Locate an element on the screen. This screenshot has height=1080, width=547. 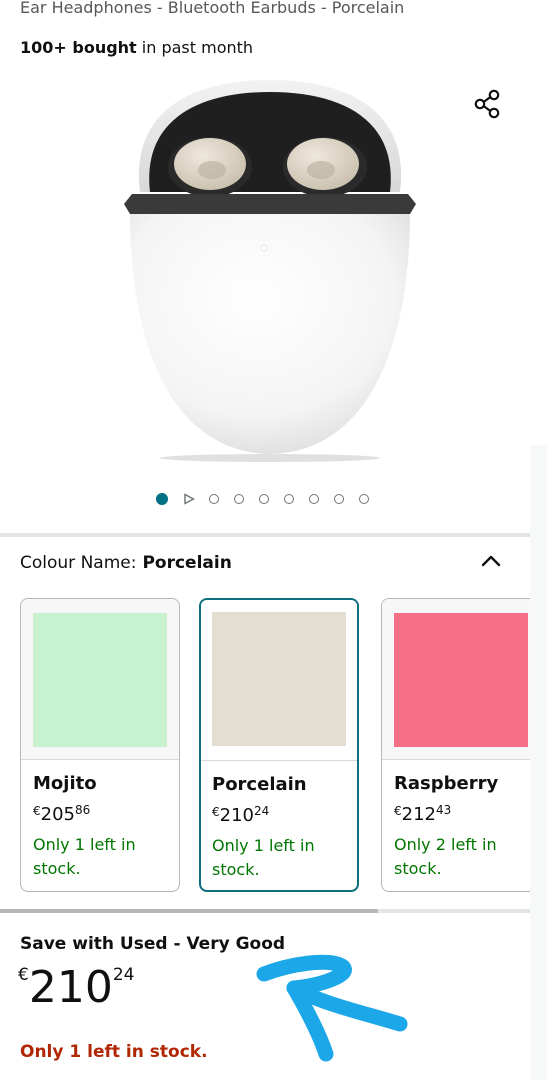
swatch-mojito: Mojito €20586 Only 1 left in stock. is located at coordinates (100, 745).